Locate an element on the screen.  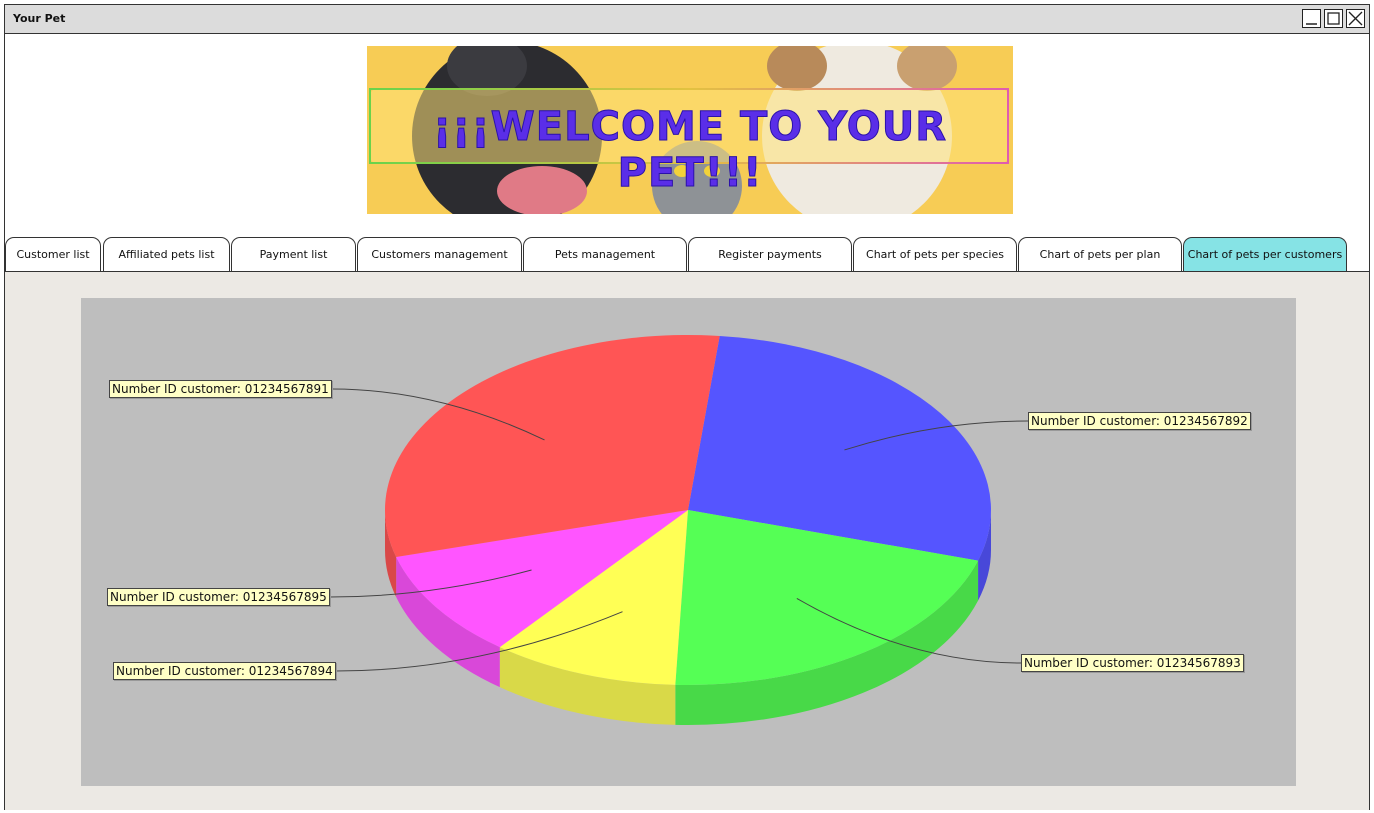
maximize-icon is located at coordinates (1333, 18).